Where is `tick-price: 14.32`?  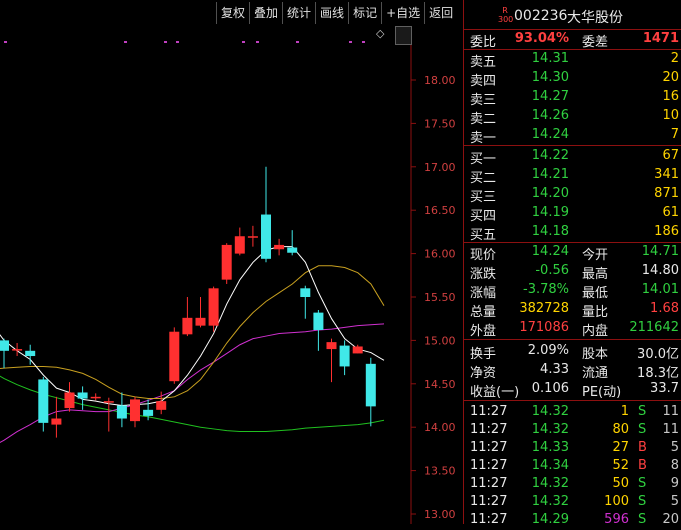
tick-price: 14.32 is located at coordinates (550, 501).